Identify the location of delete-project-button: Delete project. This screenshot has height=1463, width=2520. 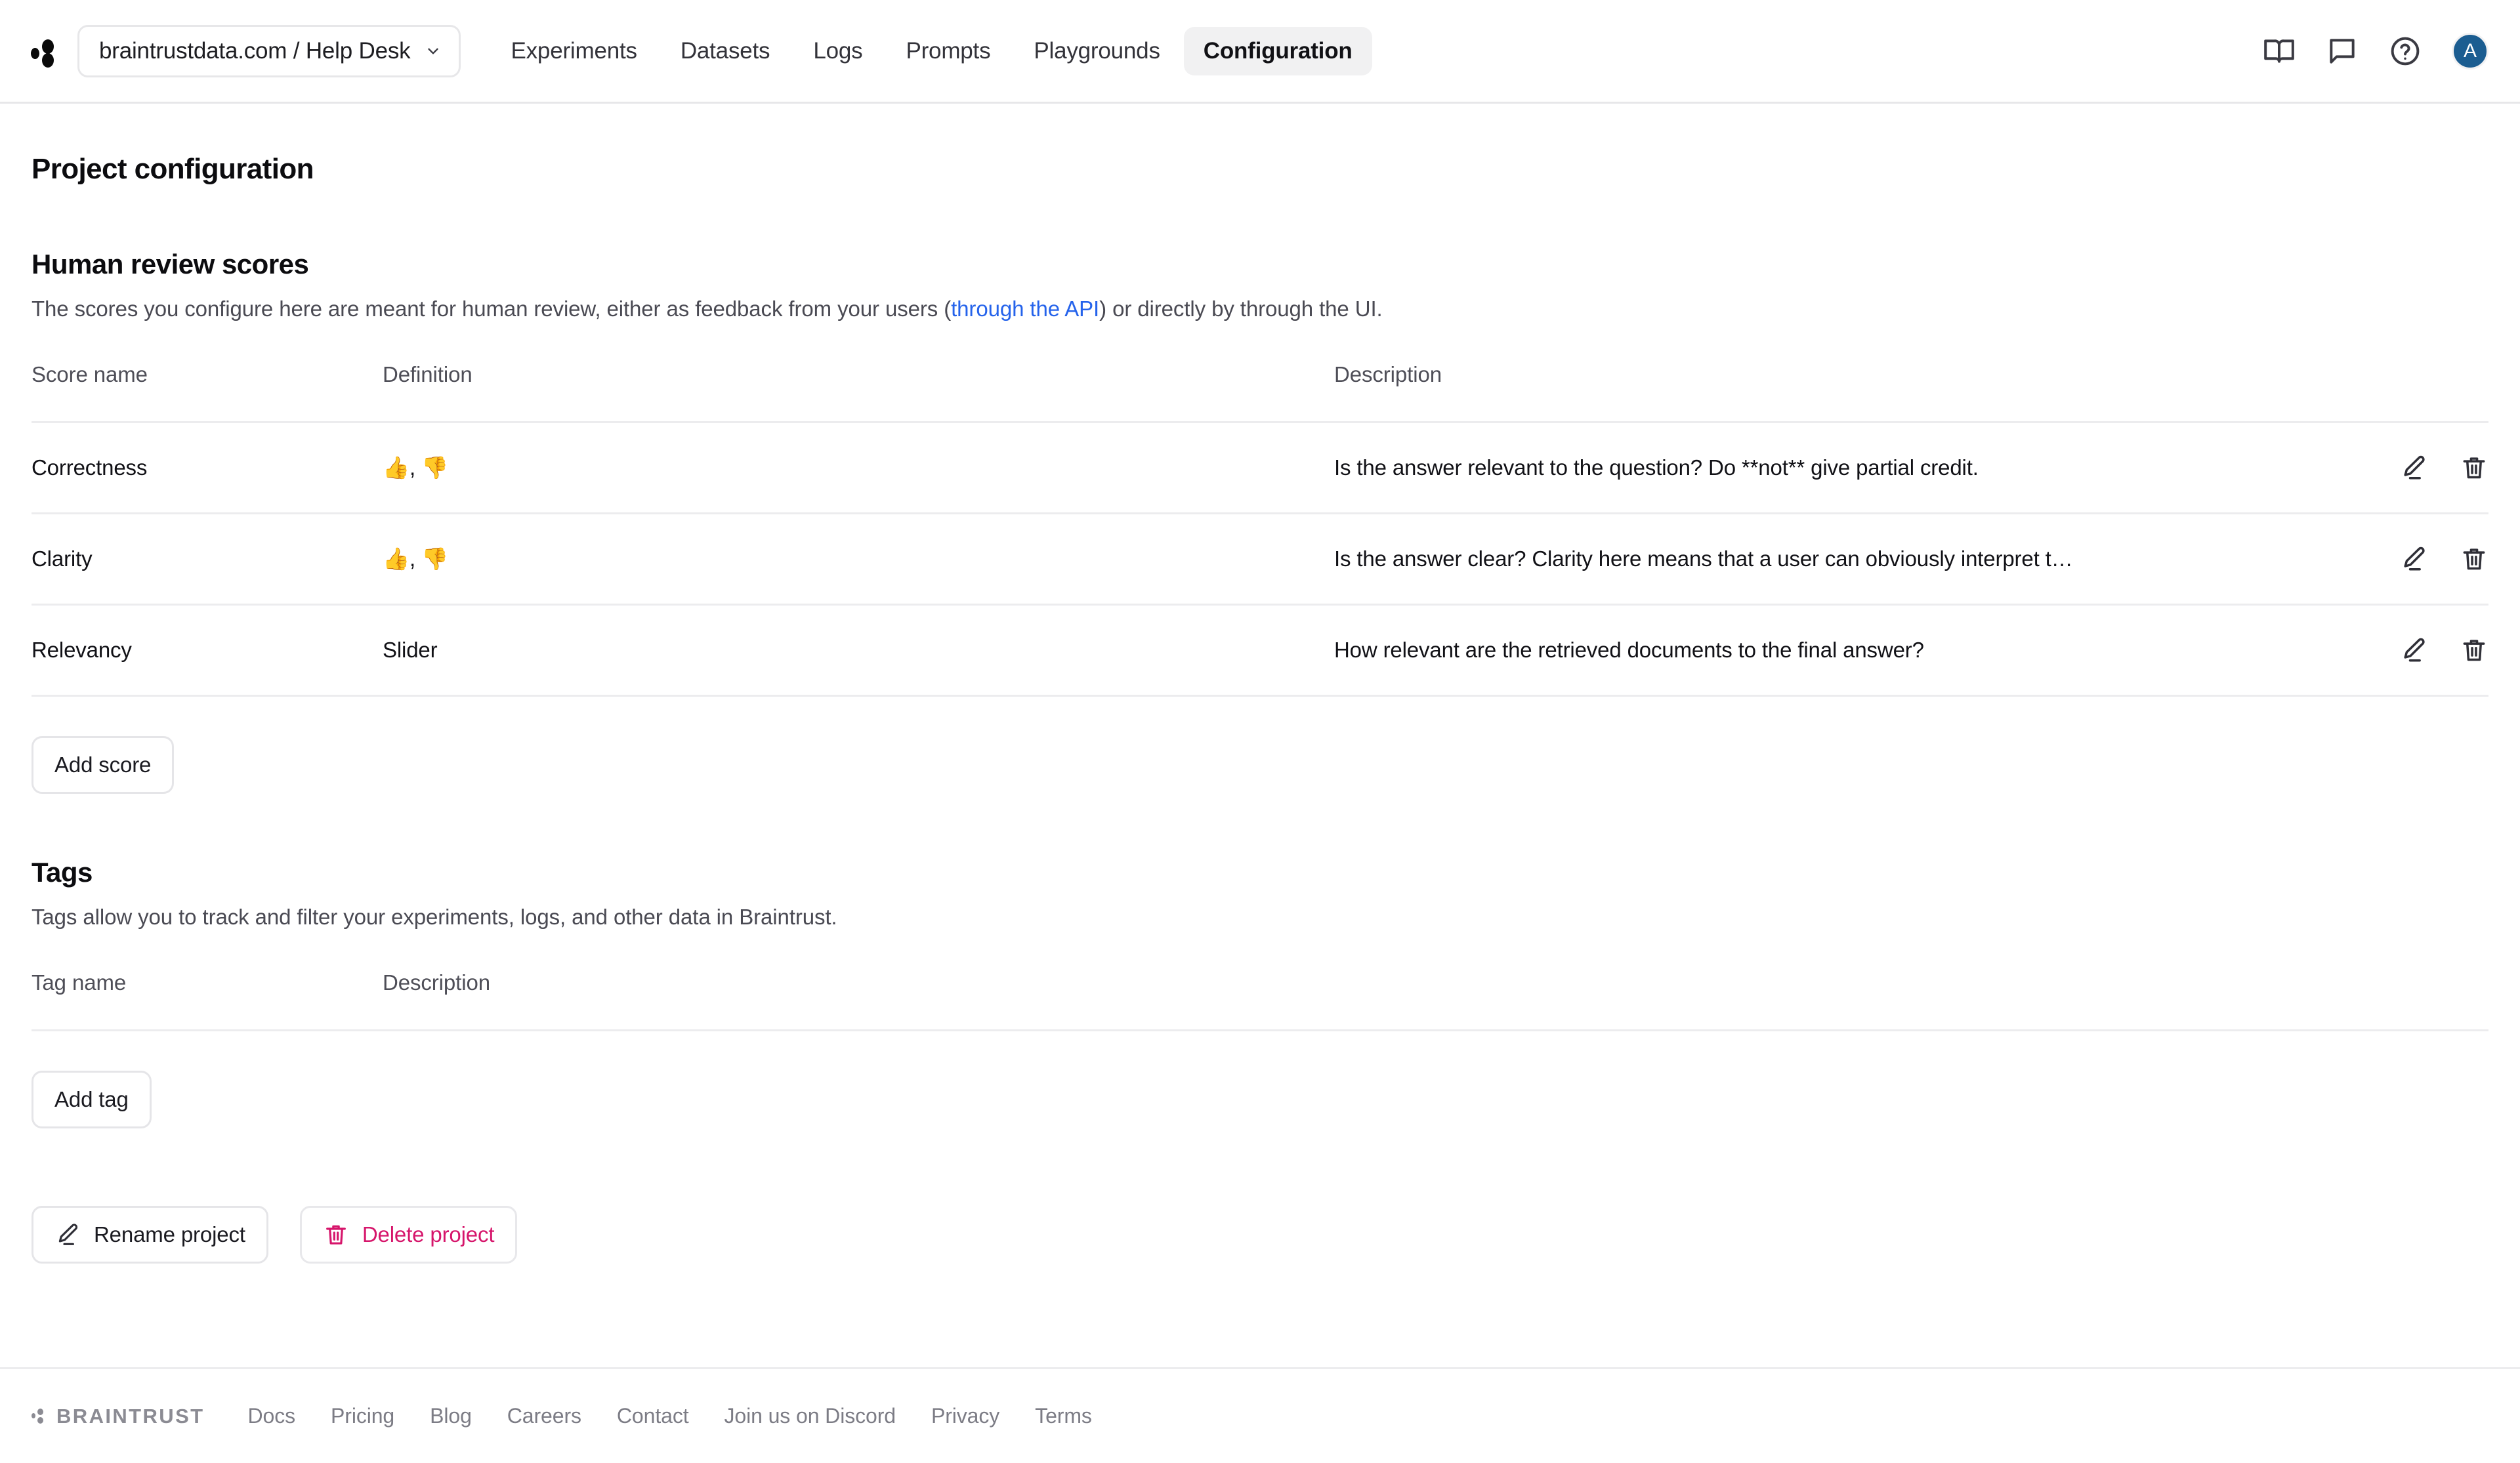
(408, 1235).